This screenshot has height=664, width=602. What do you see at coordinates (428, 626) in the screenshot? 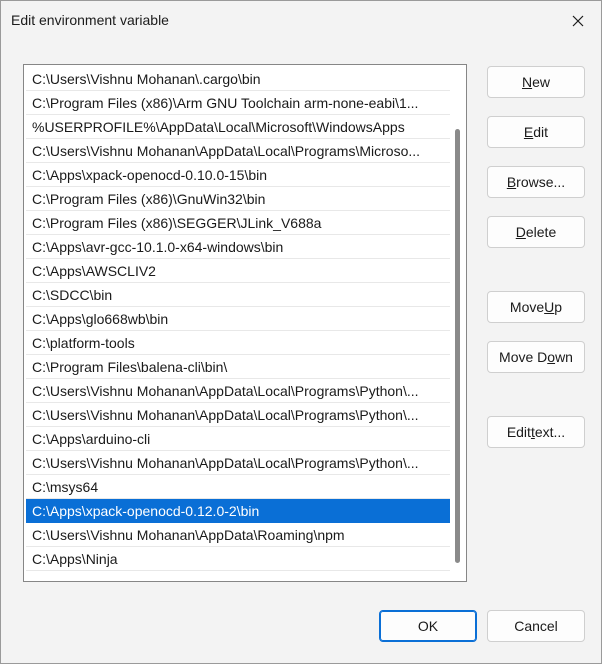
I see `ok-button: OK` at bounding box center [428, 626].